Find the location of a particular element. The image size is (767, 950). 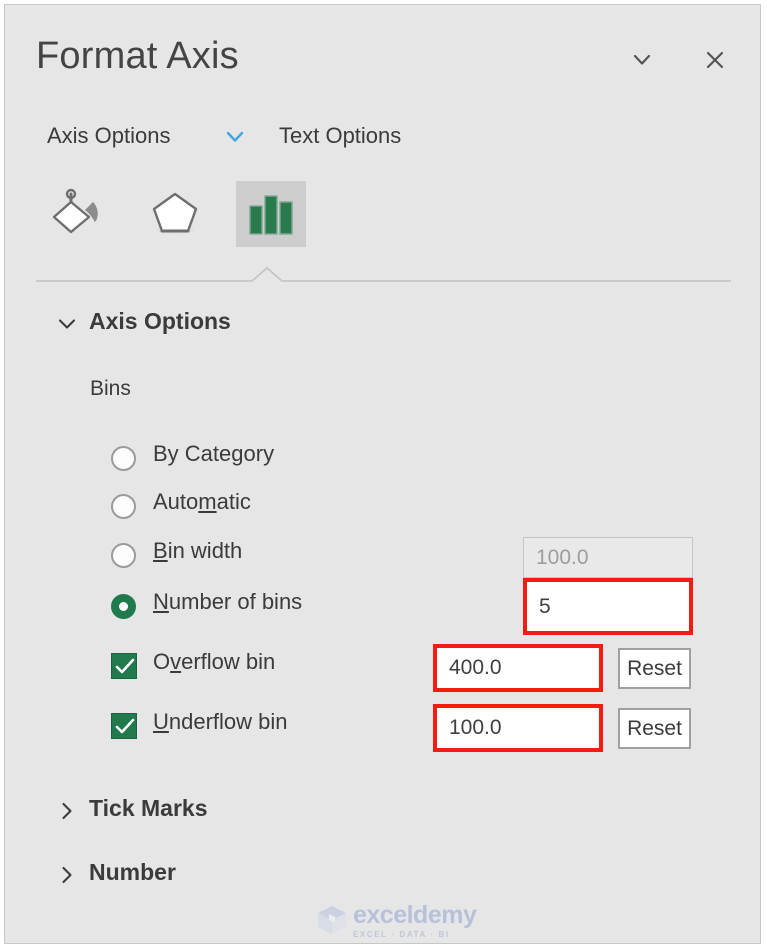

reset-overflow-button: Reset is located at coordinates (654, 668).